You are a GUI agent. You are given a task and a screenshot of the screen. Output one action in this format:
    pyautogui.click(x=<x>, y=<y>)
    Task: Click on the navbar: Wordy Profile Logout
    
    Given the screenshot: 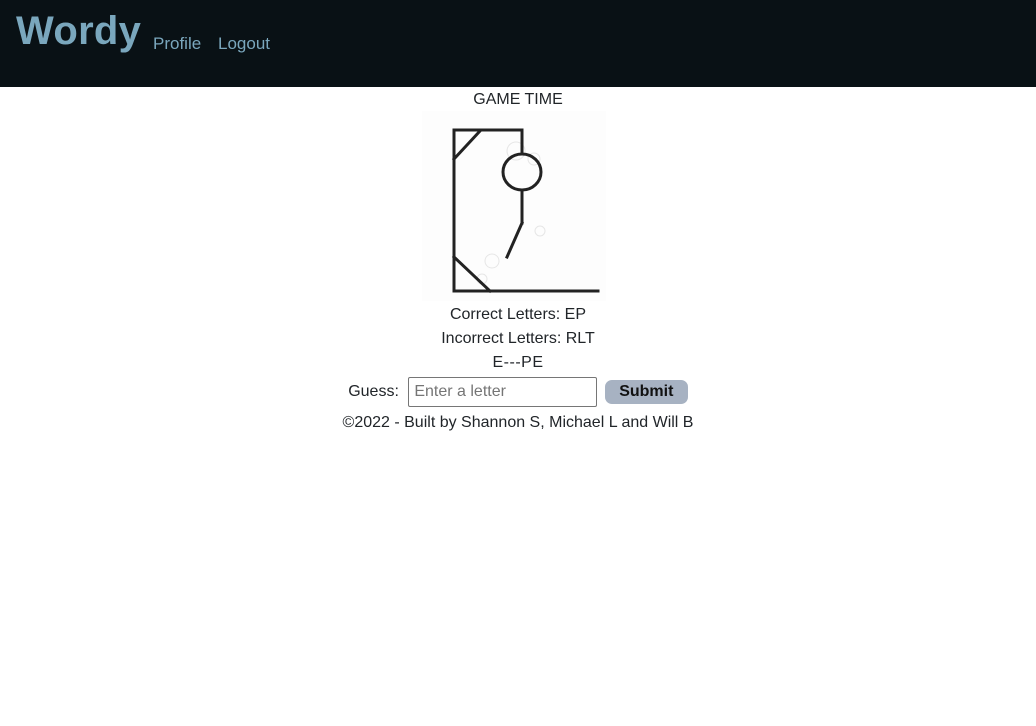 What is the action you would take?
    pyautogui.click(x=518, y=43)
    